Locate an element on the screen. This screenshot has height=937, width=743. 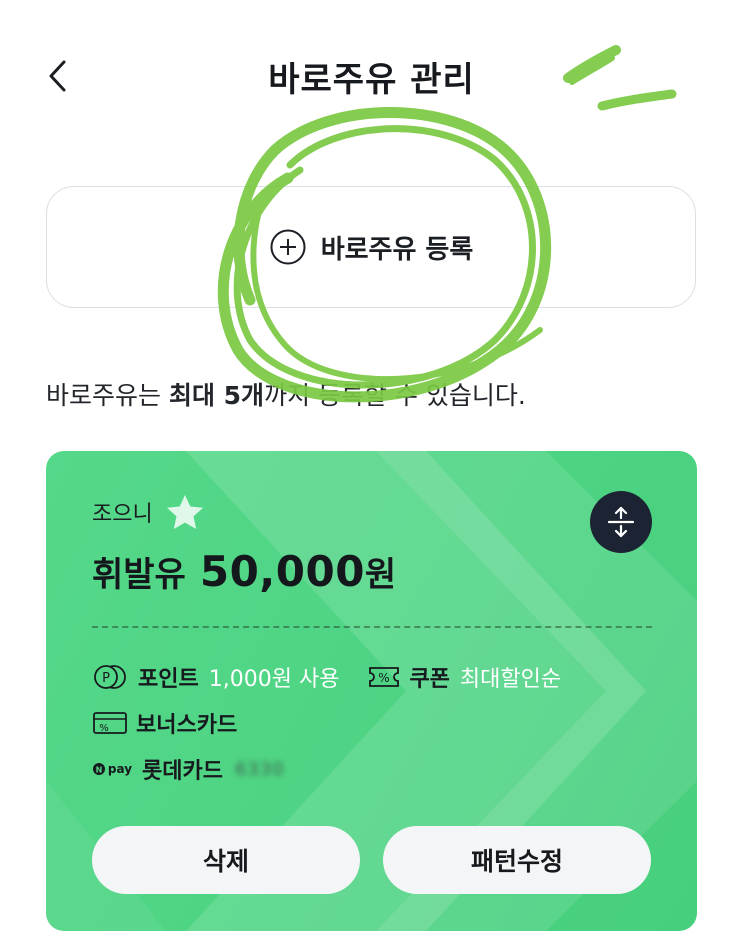
npay-icon: N pay is located at coordinates (112, 769).